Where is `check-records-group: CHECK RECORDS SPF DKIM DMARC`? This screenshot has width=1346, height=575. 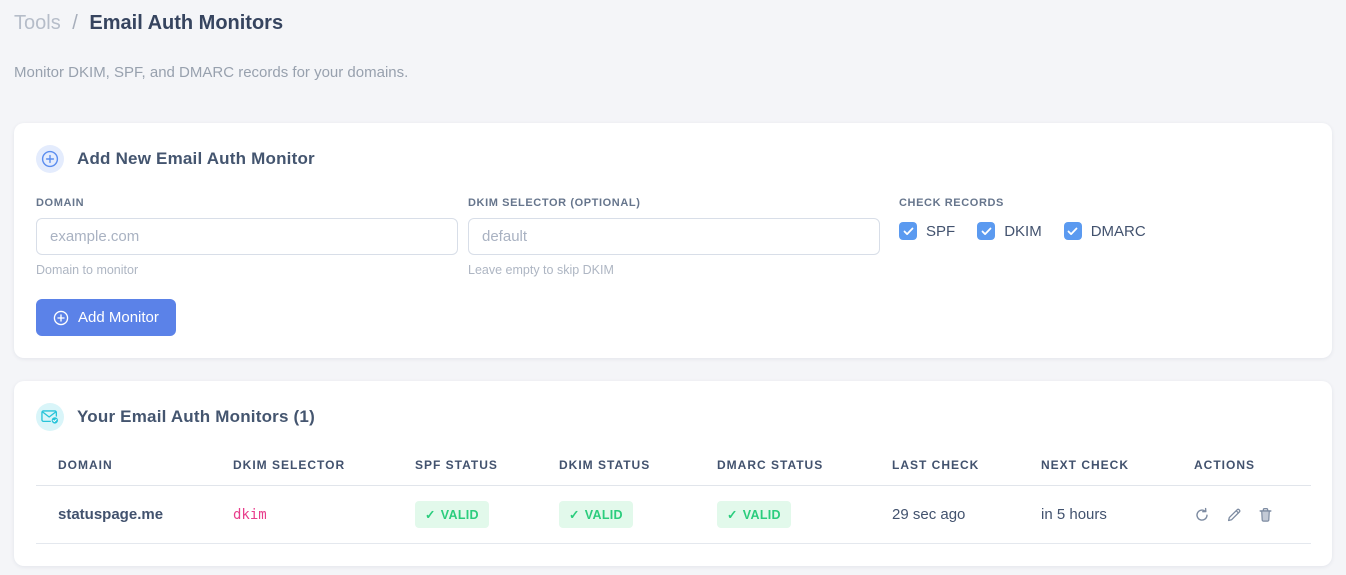
check-records-group: CHECK RECORDS SPF DKIM DMARC is located at coordinates (1022, 218).